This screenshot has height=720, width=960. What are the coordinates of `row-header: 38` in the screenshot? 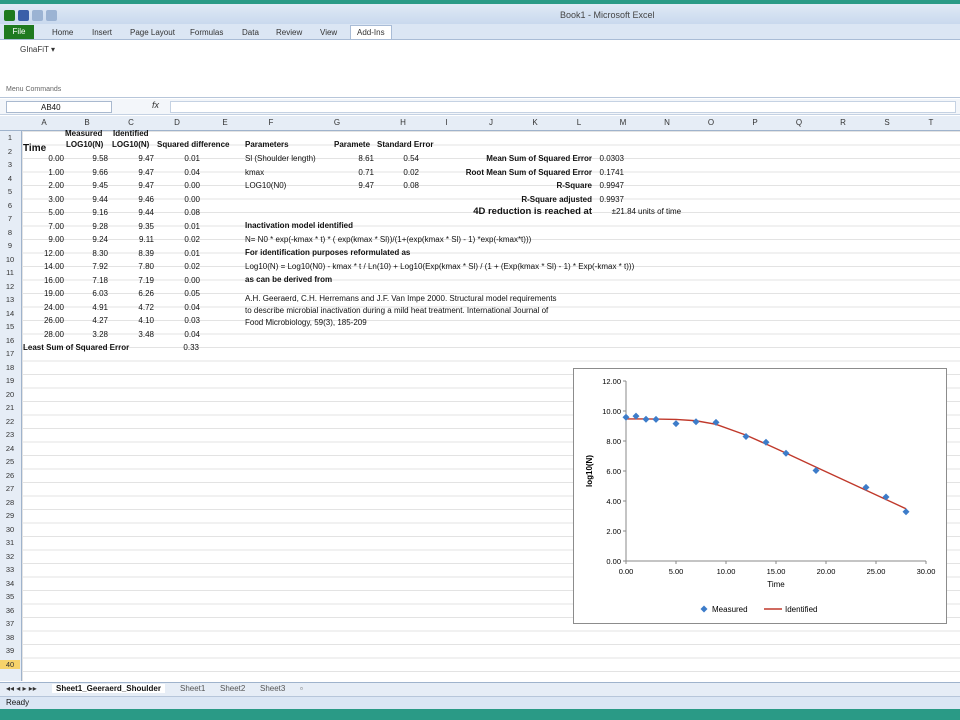 It's located at (10, 637).